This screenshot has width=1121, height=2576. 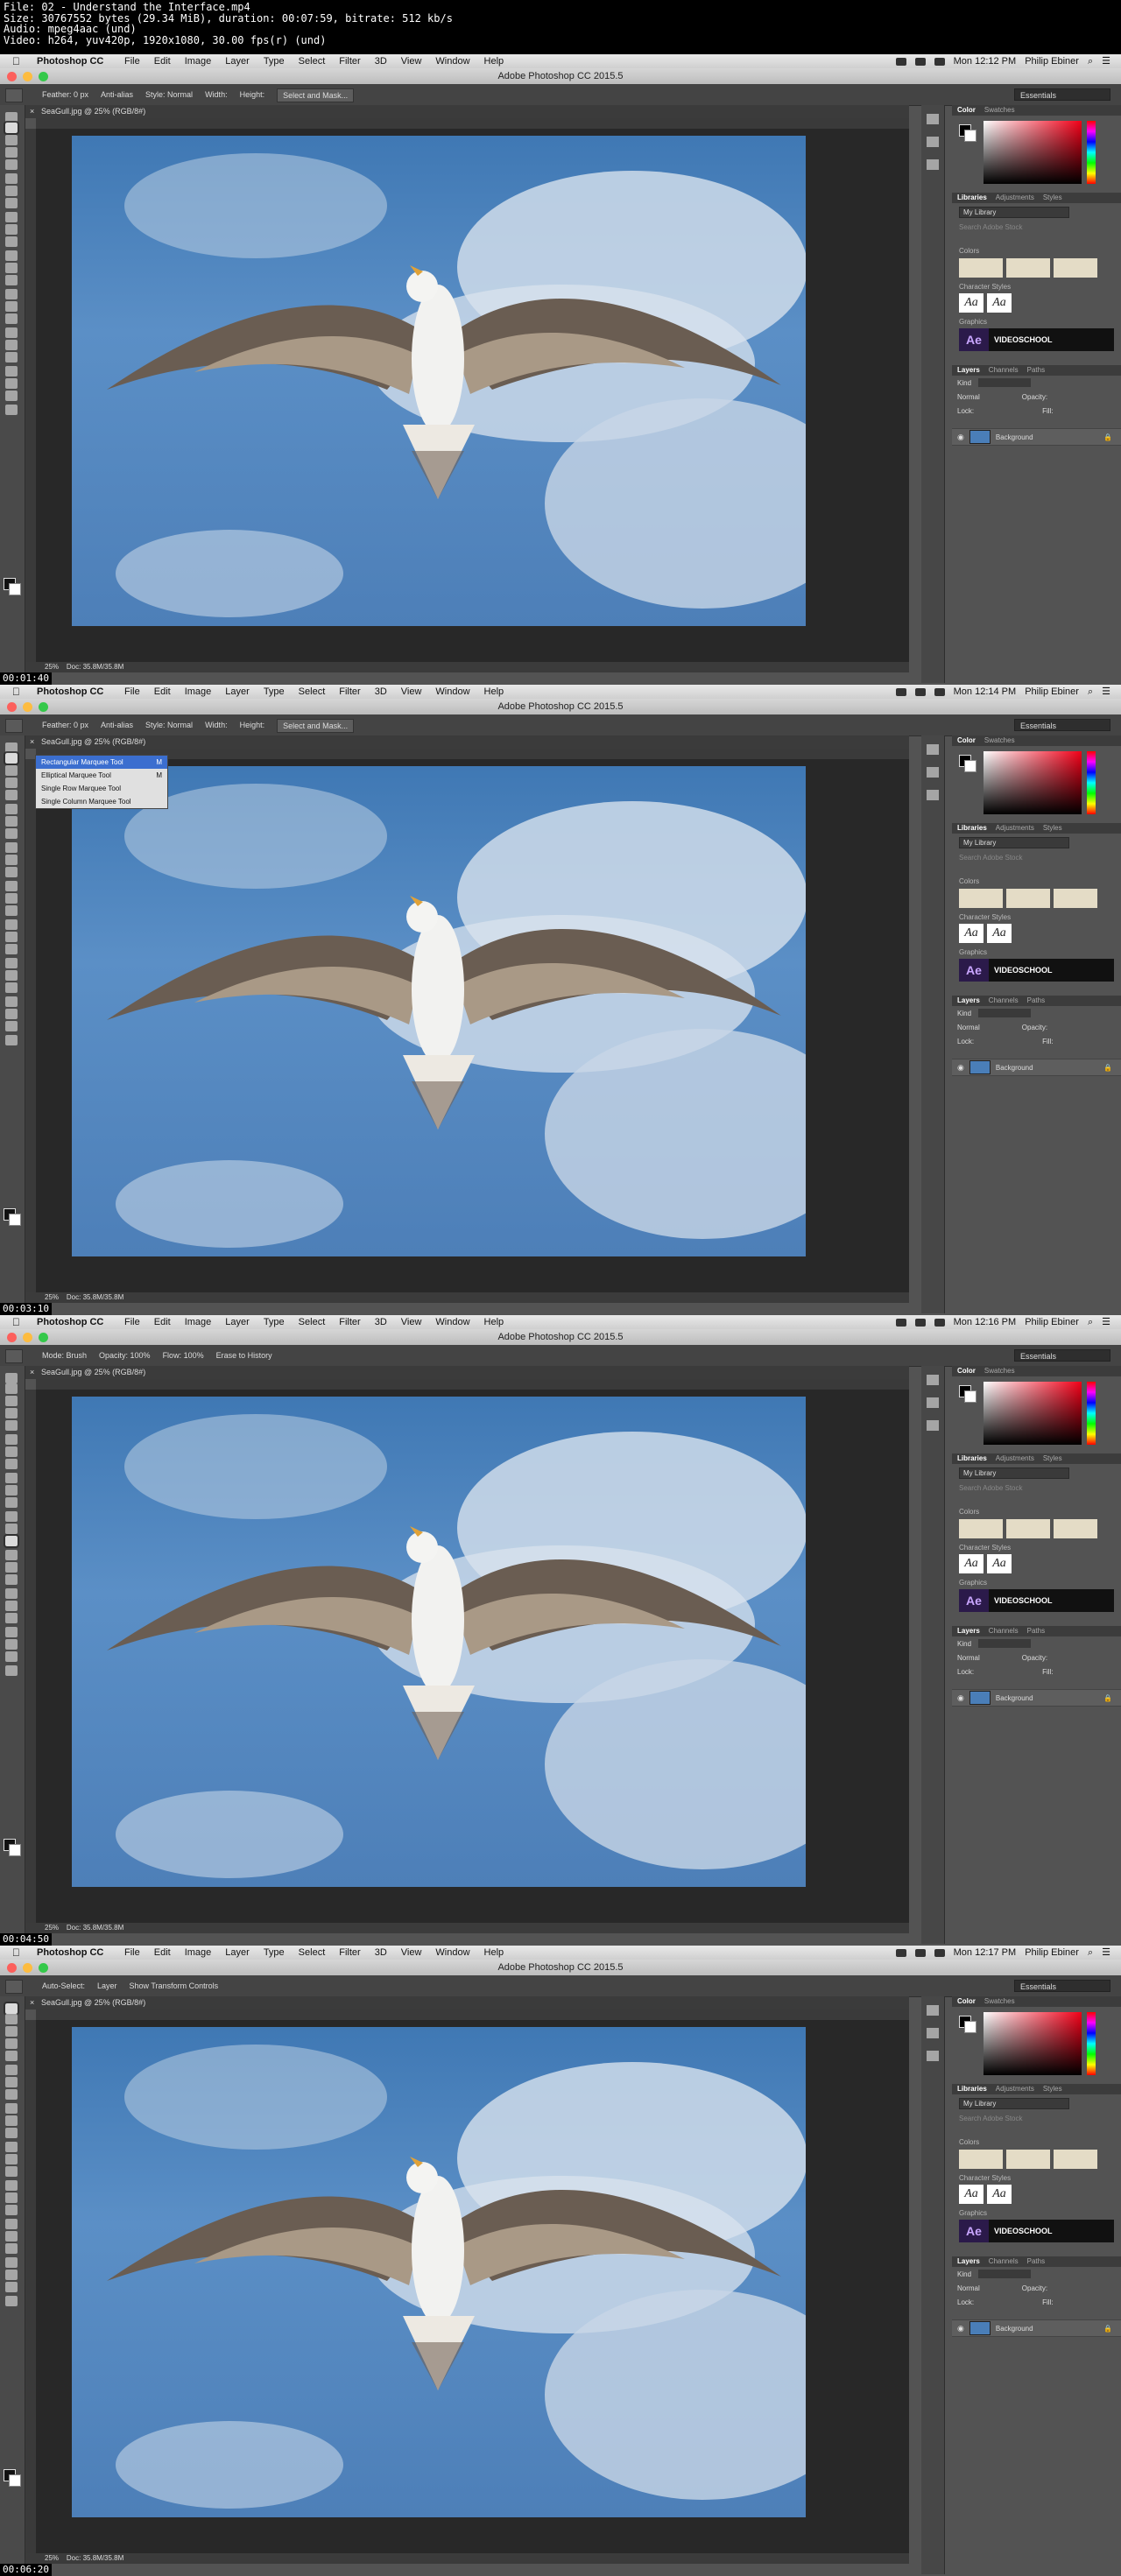 I want to click on option-field: Anti-alias, so click(x=117, y=724).